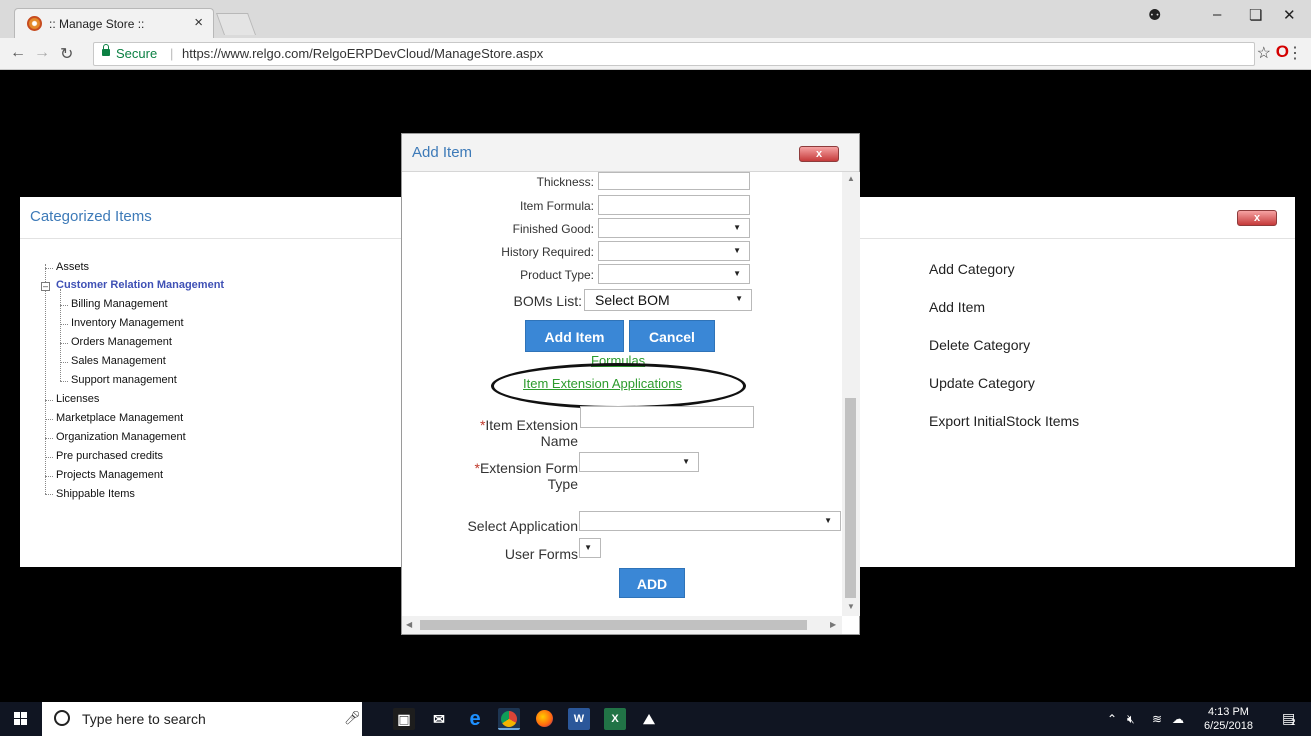 Image resolution: width=1311 pixels, height=736 pixels. What do you see at coordinates (109, 456) in the screenshot?
I see `tree-item-pre-purchased-credits: Pre purchased credits` at bounding box center [109, 456].